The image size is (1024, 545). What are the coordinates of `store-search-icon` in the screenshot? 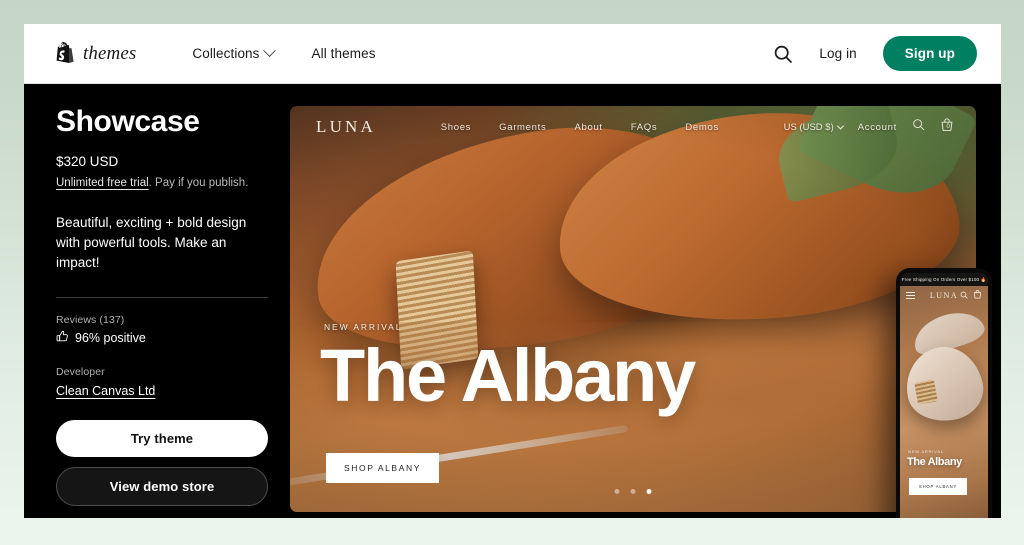 It's located at (918, 127).